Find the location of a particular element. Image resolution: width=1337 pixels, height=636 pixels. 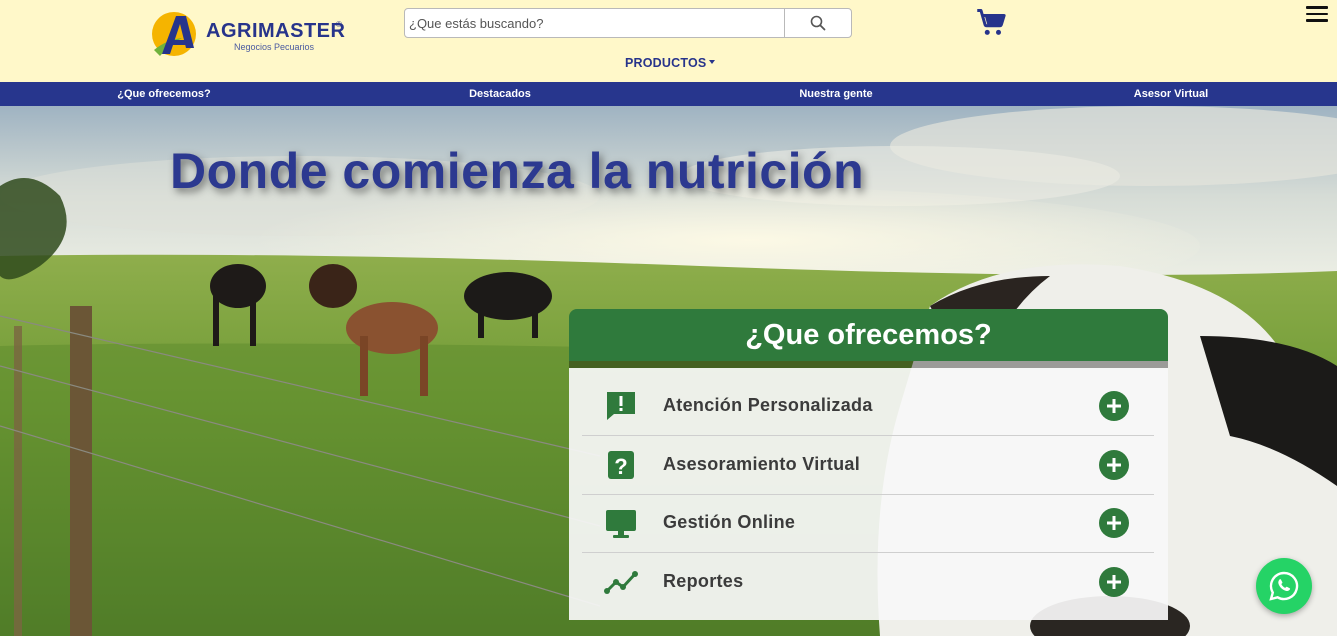

nav-link-asesor-virtual: Asesor Virtual is located at coordinates (1171, 94).